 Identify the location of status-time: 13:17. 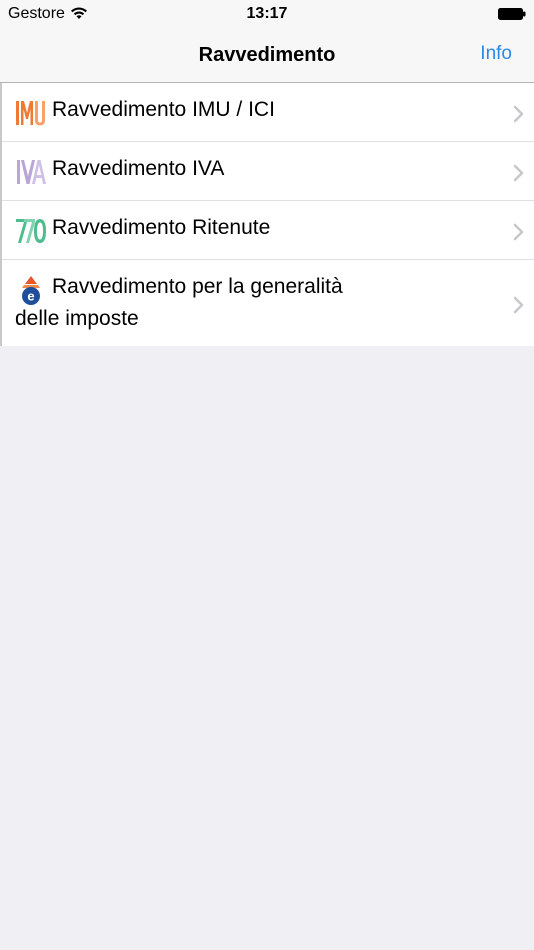
(267, 13).